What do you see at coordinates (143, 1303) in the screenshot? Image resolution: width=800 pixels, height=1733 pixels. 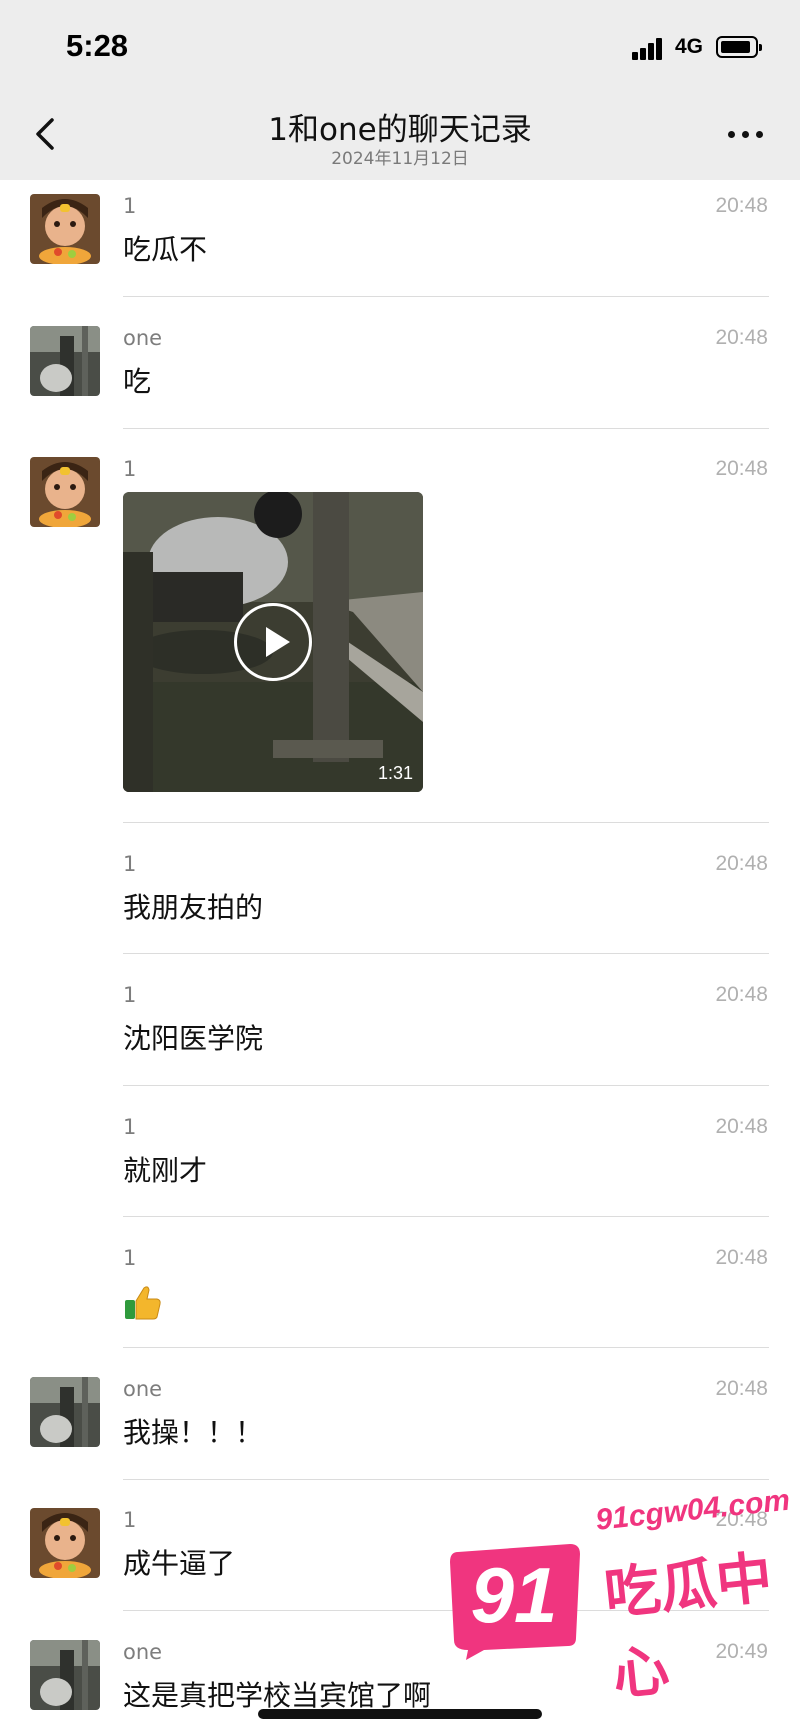 I see `thumbs-up-icon` at bounding box center [143, 1303].